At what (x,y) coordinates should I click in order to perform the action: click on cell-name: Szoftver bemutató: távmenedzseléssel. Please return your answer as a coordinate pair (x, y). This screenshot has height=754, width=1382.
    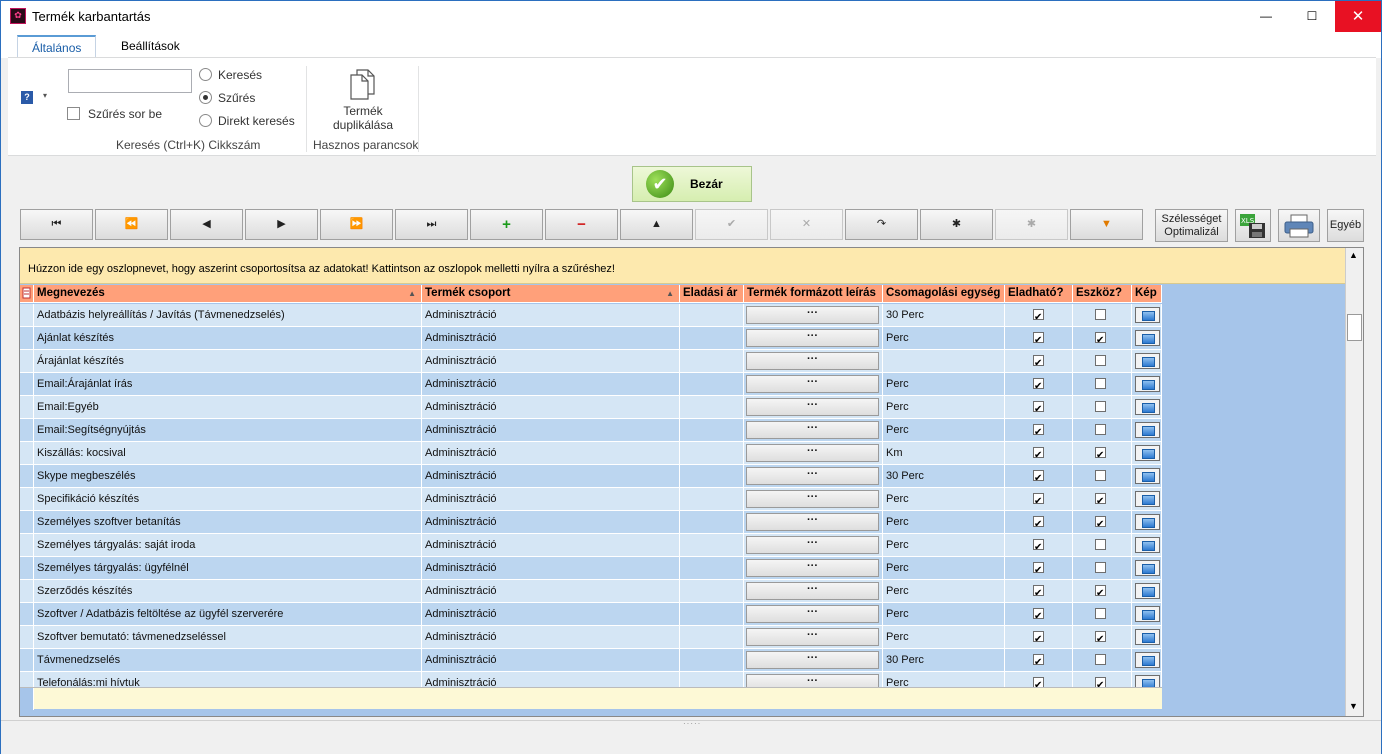
    Looking at the image, I should click on (228, 637).